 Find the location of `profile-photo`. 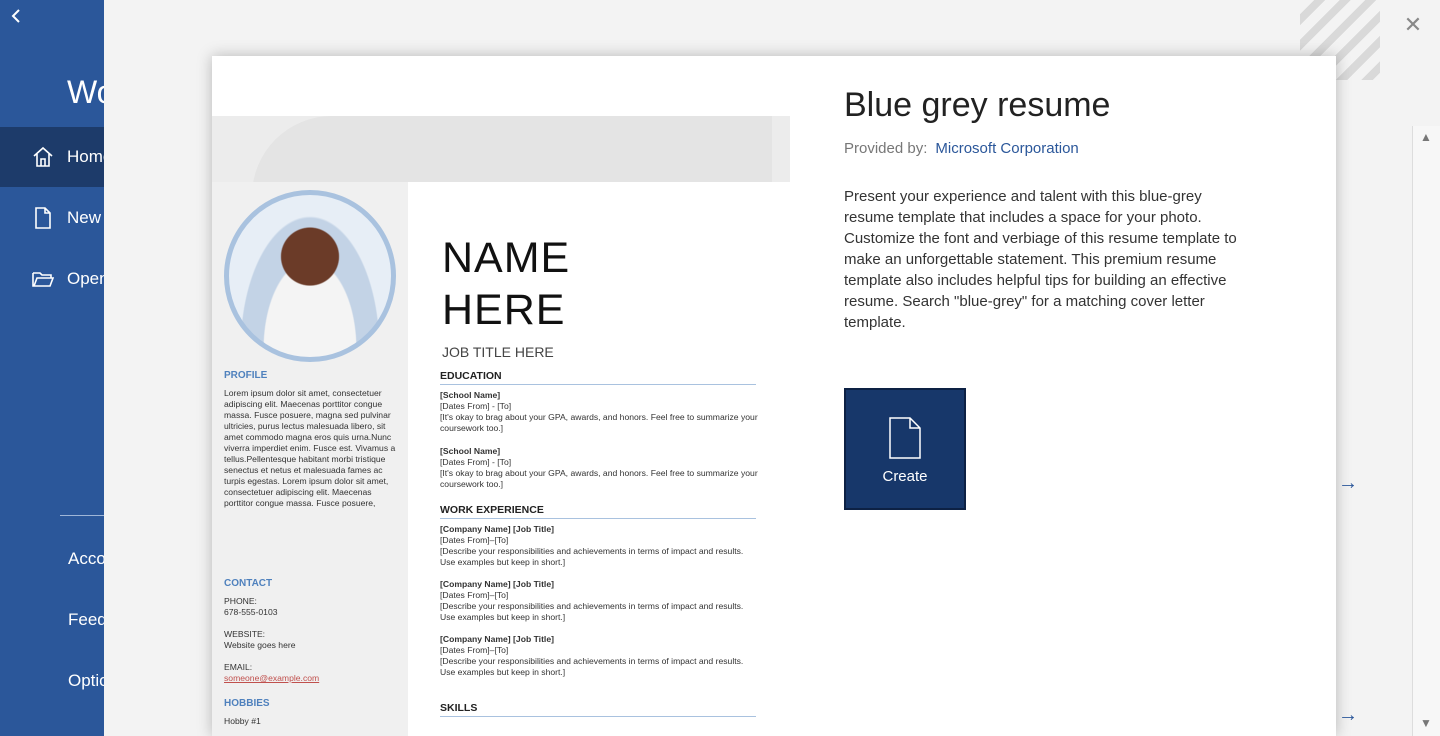

profile-photo is located at coordinates (310, 276).